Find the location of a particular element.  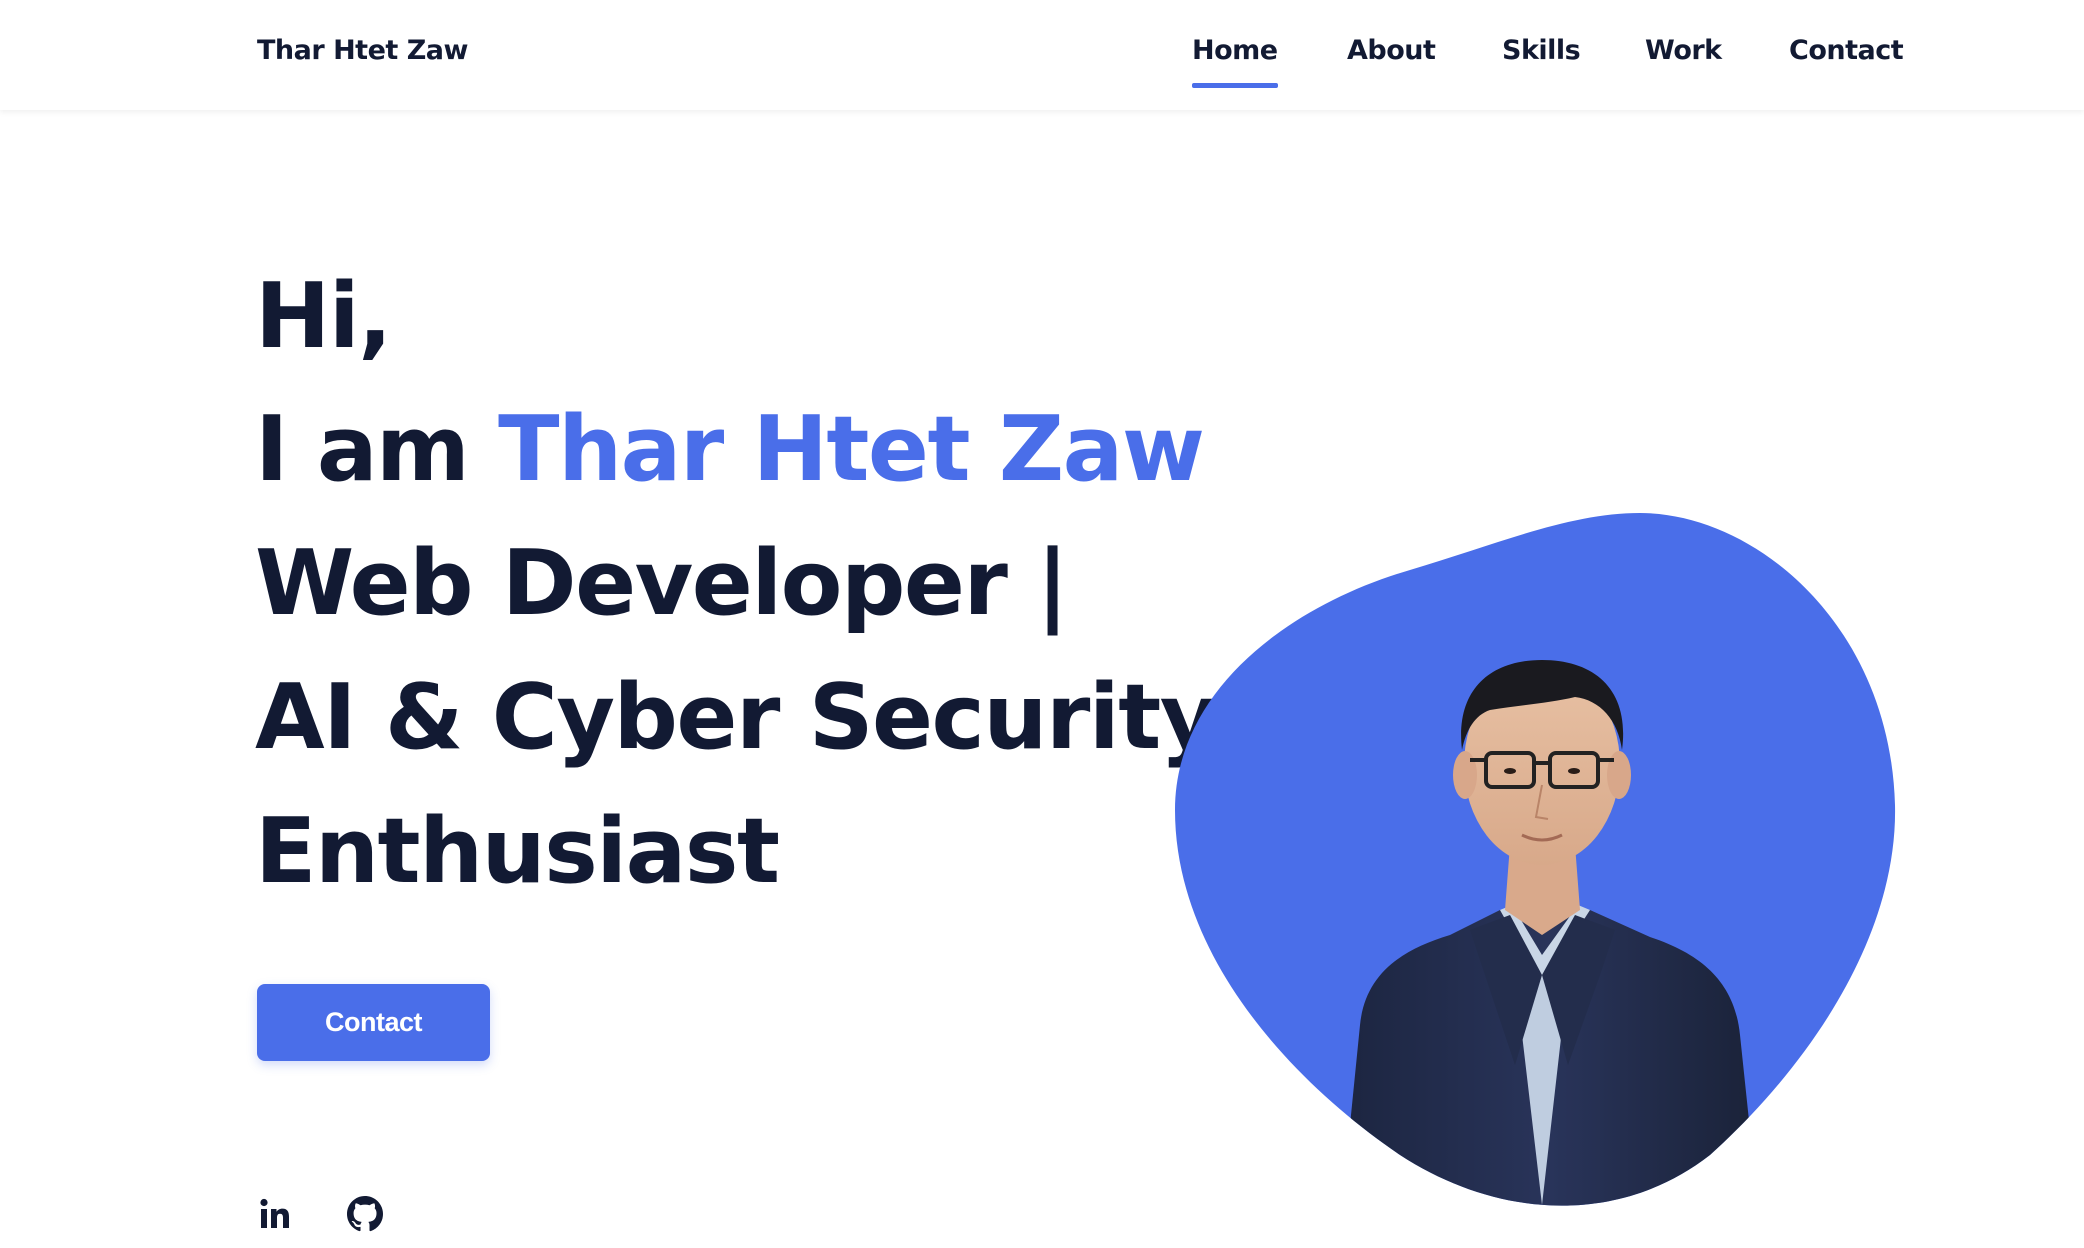

hero-role-line-1: Web Developer | is located at coordinates (662, 583).